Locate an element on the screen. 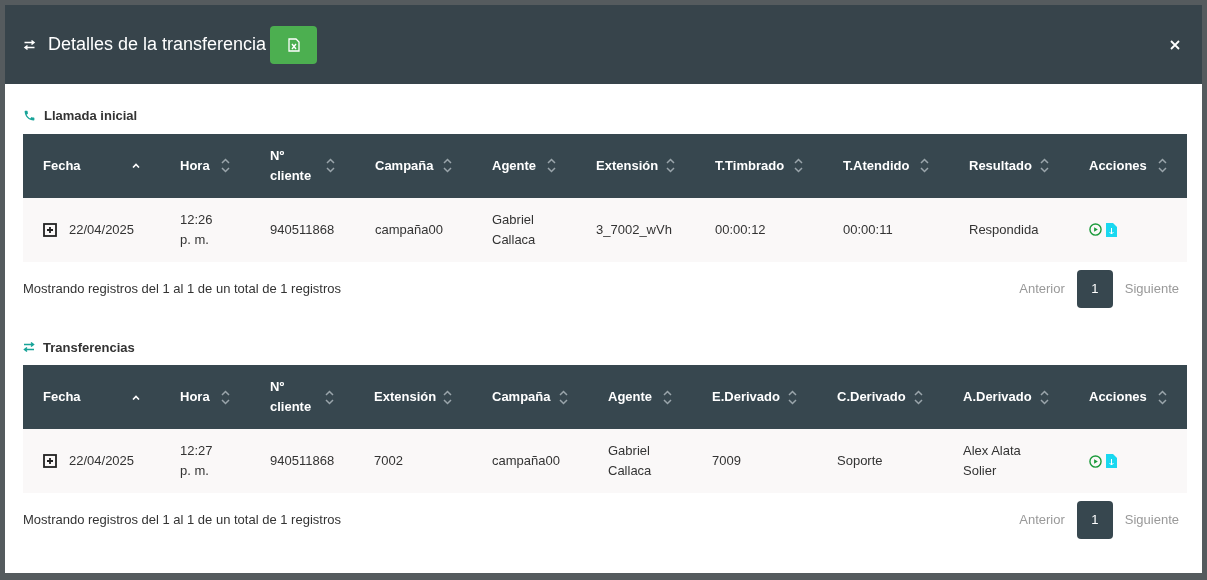  excel-file-icon is located at coordinates (293, 44).